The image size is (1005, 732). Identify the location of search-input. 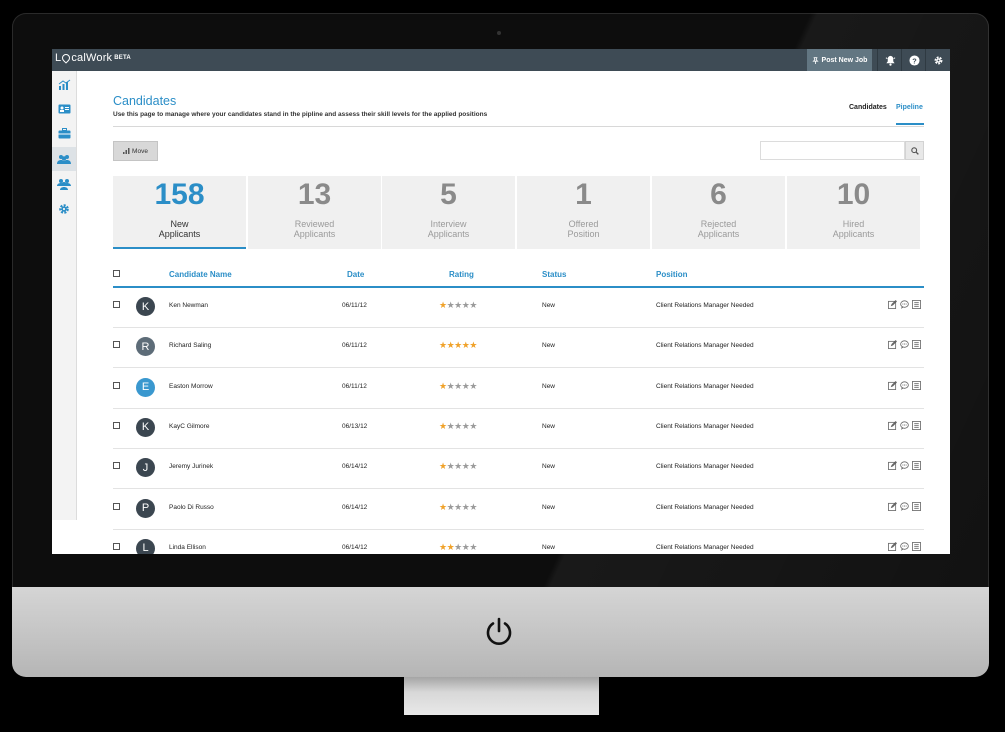
(832, 150).